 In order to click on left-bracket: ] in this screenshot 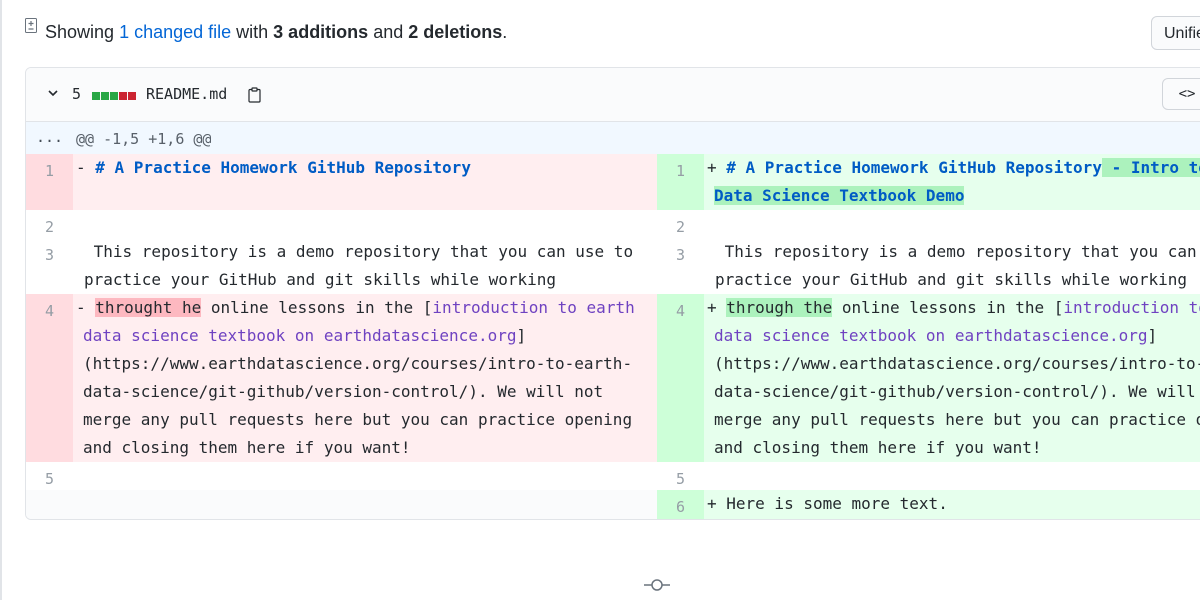, I will do `click(521, 335)`.